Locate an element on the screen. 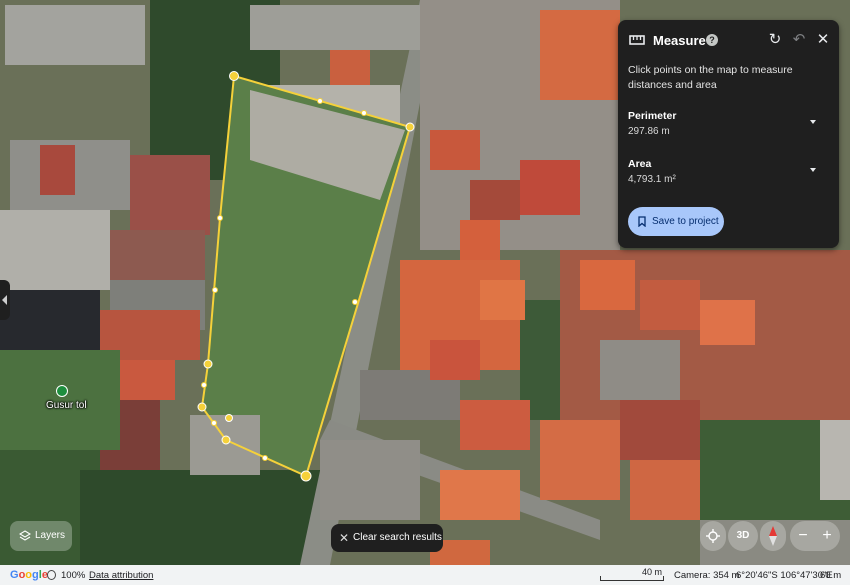 This screenshot has width=850, height=585. zoom-out-button: − is located at coordinates (803, 536).